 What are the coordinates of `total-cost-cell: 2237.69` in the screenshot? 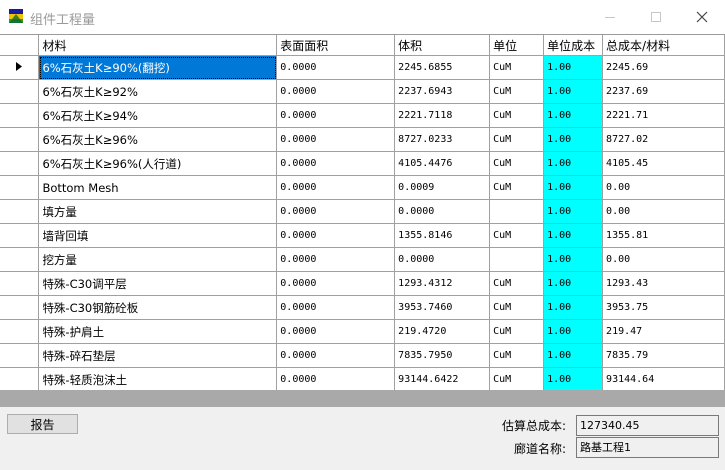 It's located at (663, 91).